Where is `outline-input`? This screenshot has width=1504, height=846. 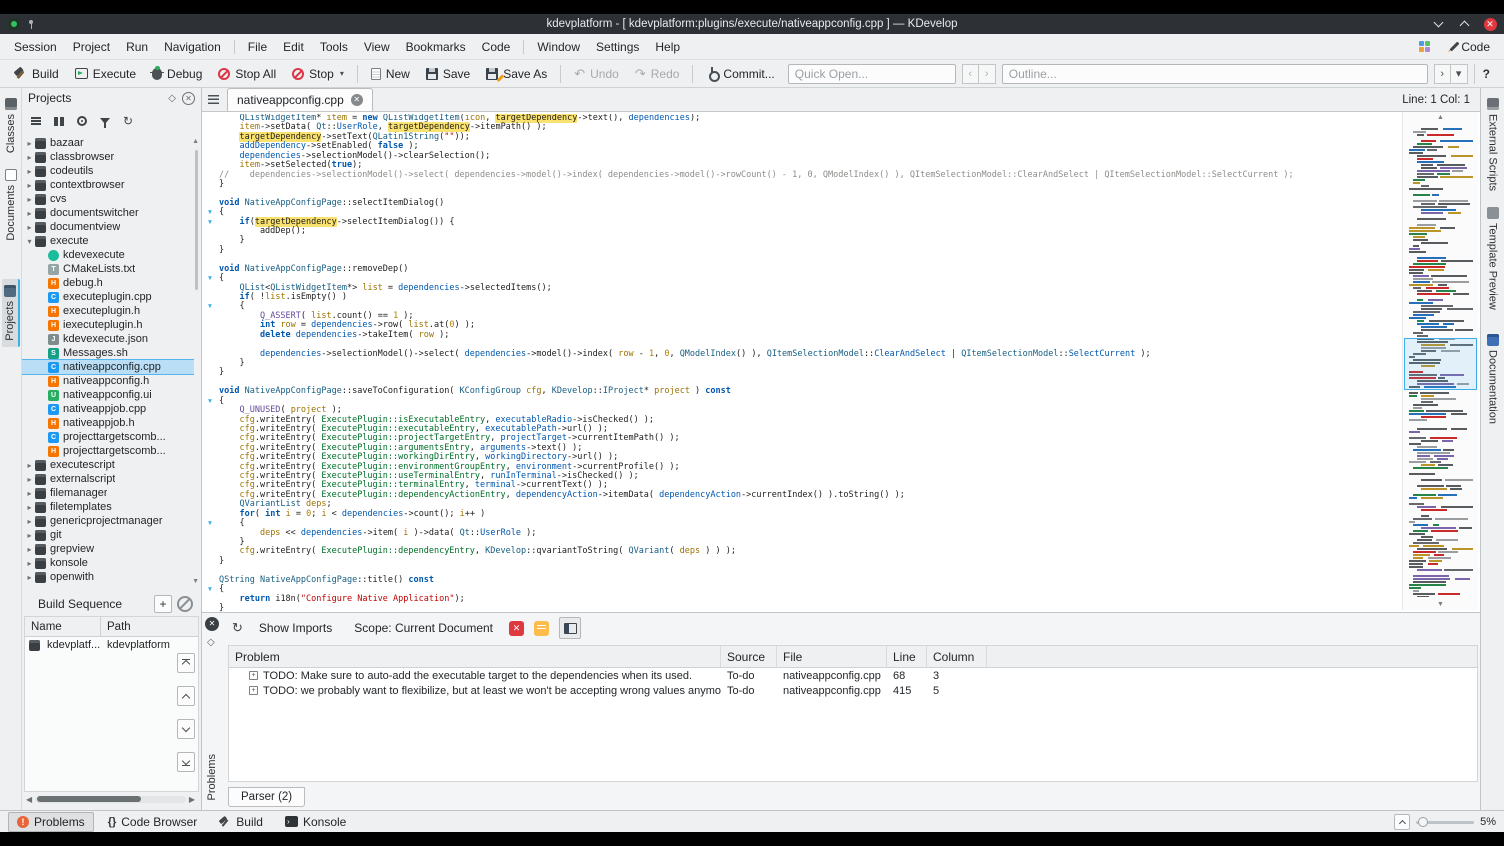 outline-input is located at coordinates (1214, 73).